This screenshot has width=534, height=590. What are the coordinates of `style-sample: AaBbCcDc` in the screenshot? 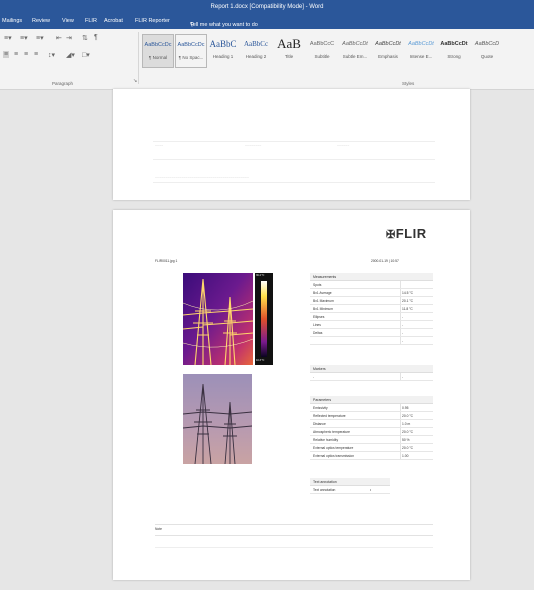 It's located at (158, 45).